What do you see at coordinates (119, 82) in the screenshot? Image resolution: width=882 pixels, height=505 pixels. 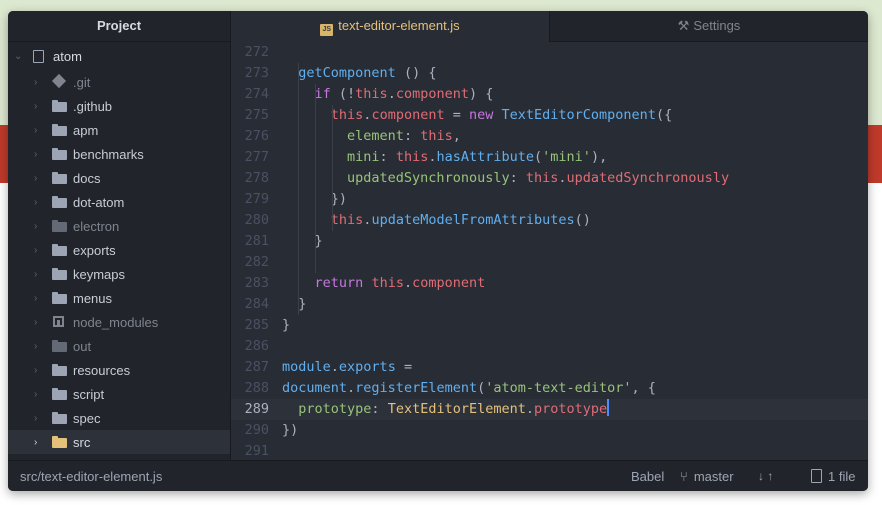 I see `tree-item: › .git` at bounding box center [119, 82].